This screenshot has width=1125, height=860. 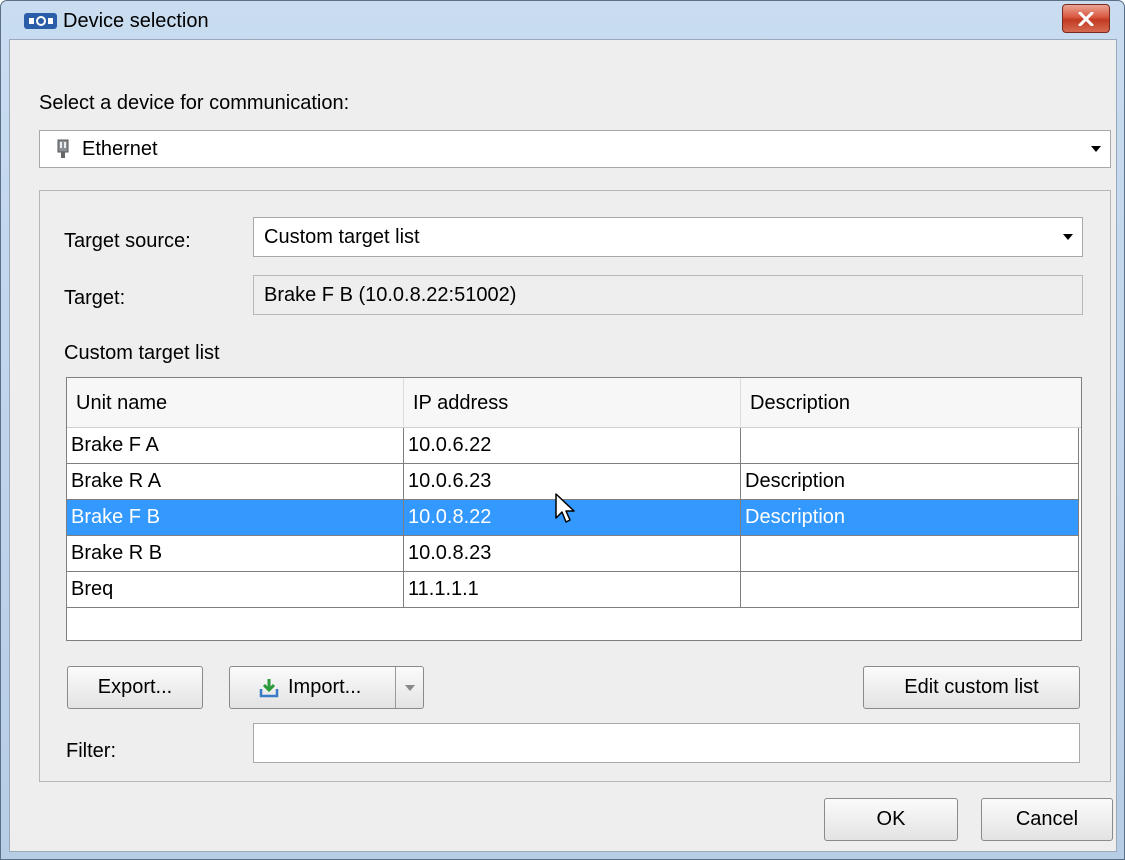 I want to click on cell-unit-name: Breq, so click(x=235, y=590).